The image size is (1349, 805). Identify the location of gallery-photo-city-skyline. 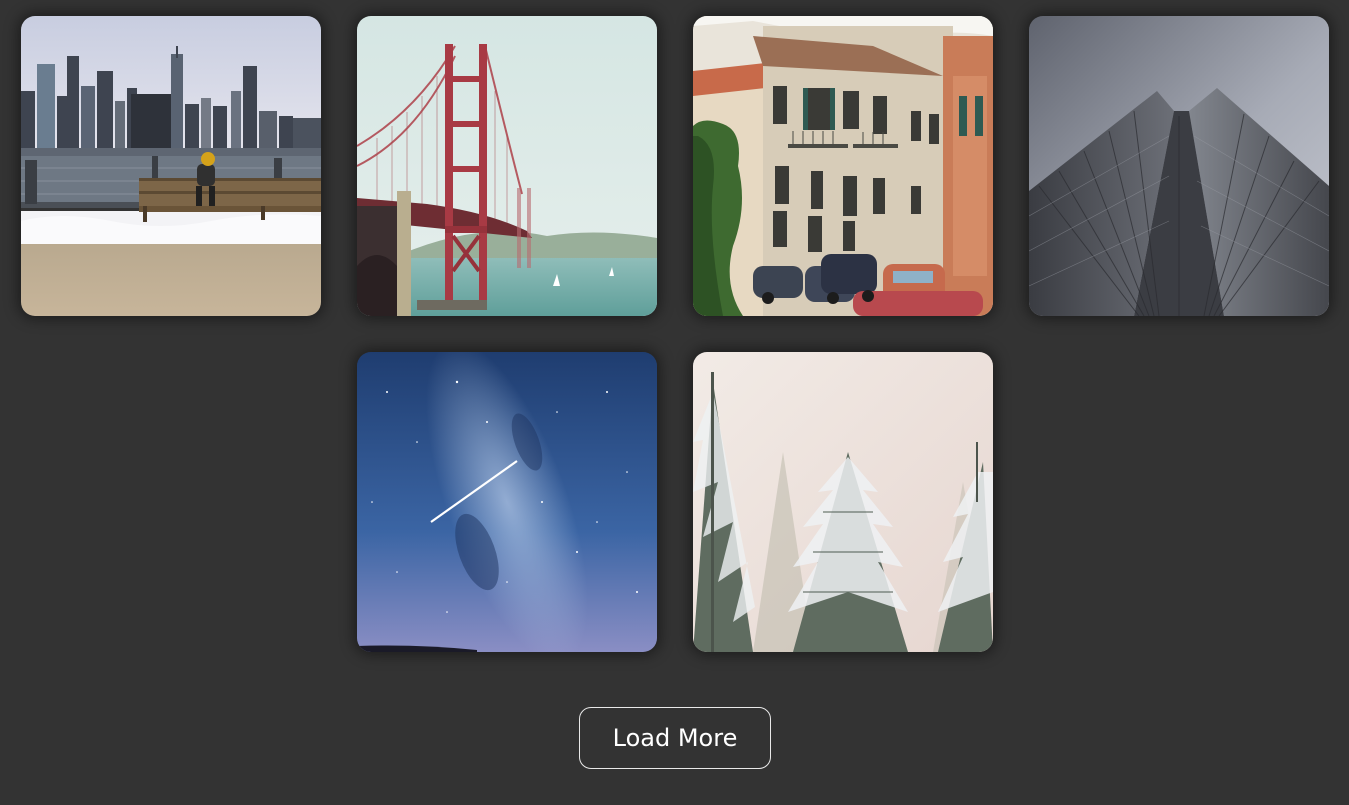
(171, 166).